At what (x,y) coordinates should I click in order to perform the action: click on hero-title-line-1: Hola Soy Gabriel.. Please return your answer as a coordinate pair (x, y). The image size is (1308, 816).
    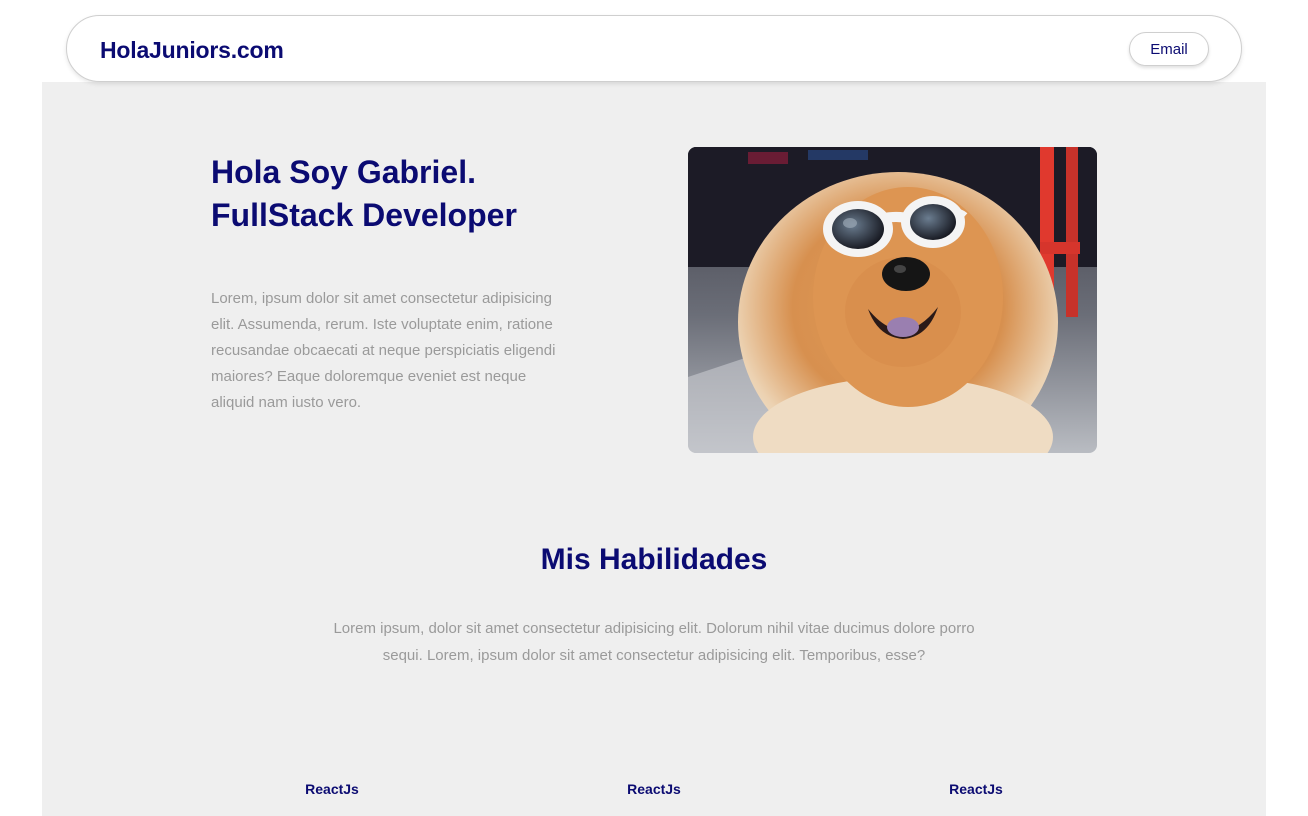
    Looking at the image, I should click on (343, 172).